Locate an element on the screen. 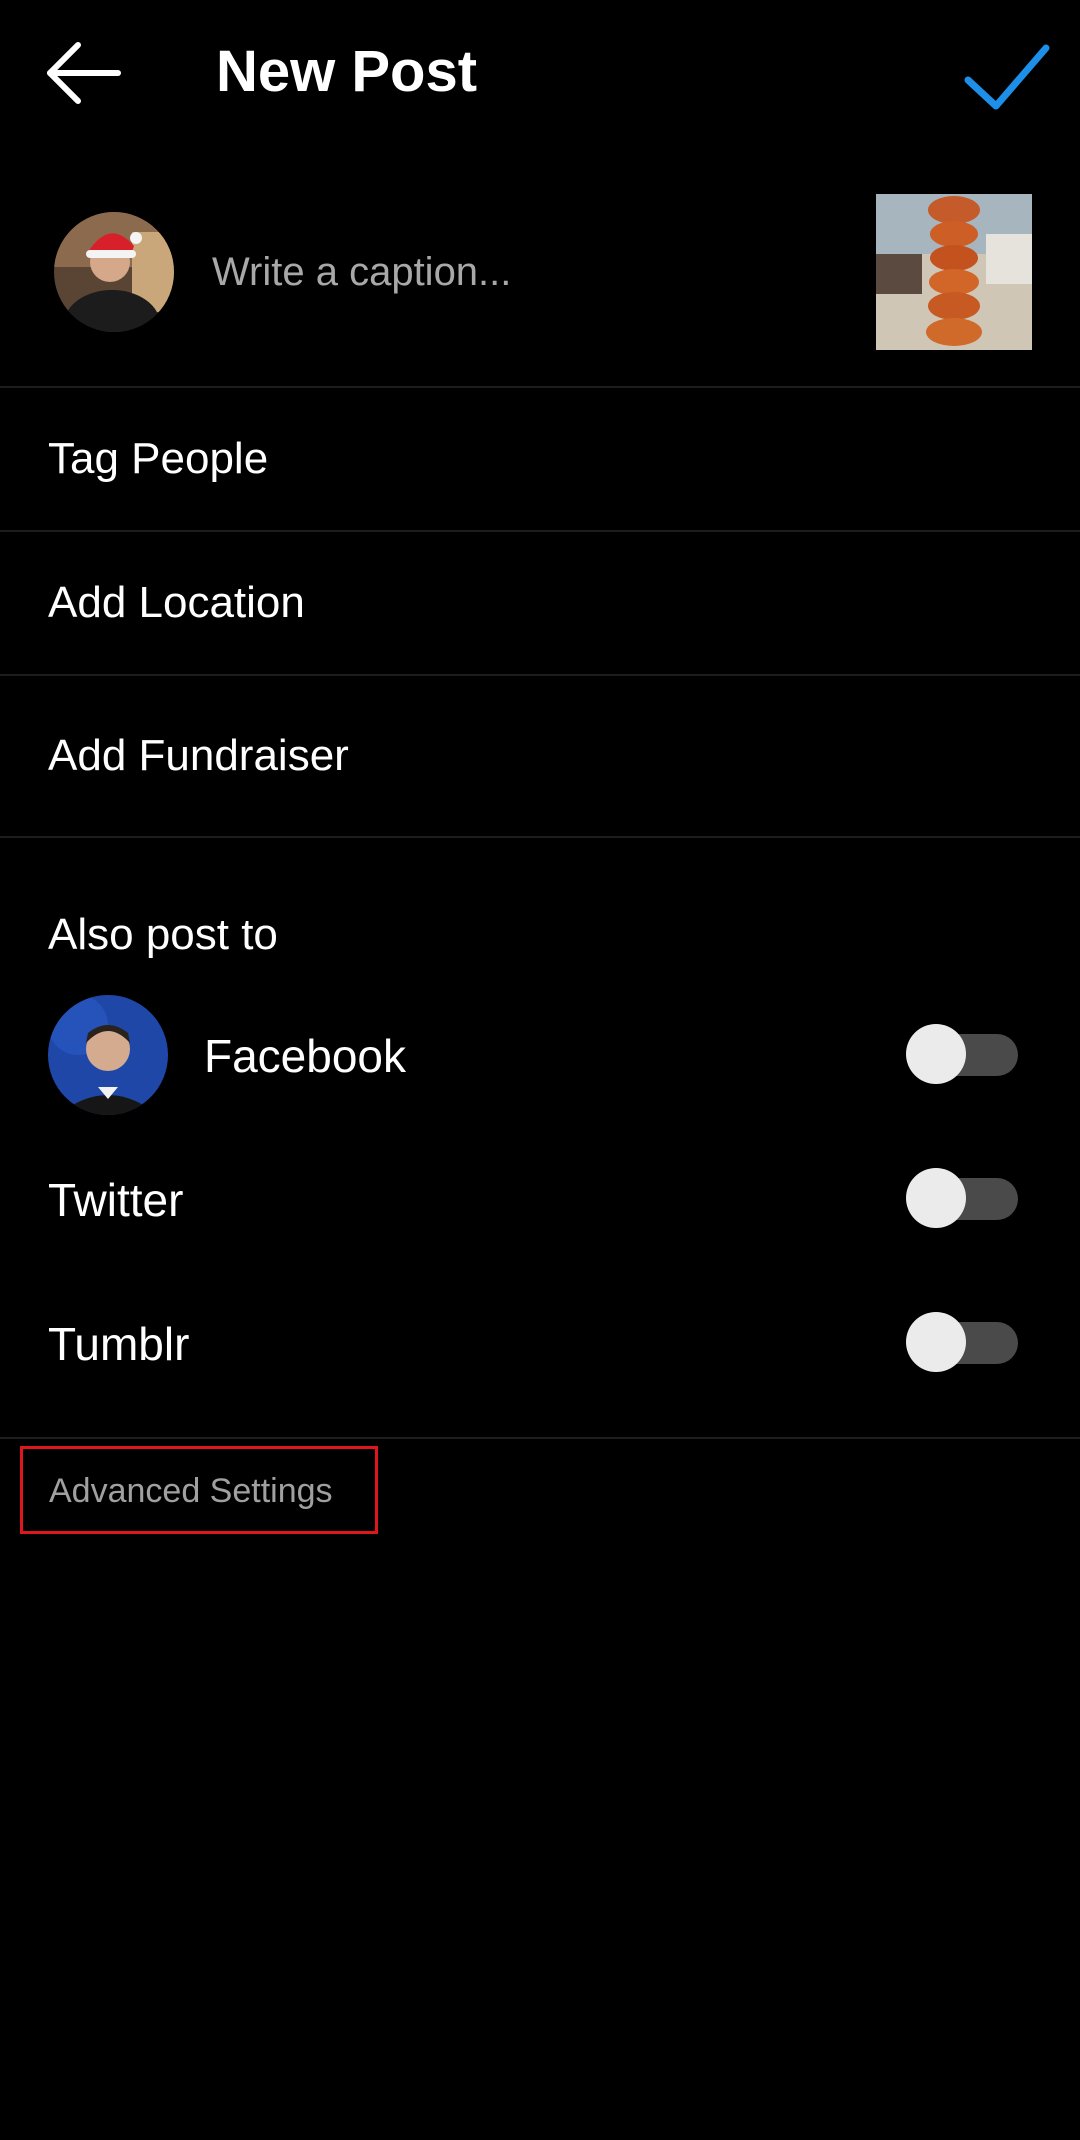 The height and width of the screenshot is (2140, 1080). add-location-row: Add Location is located at coordinates (540, 604).